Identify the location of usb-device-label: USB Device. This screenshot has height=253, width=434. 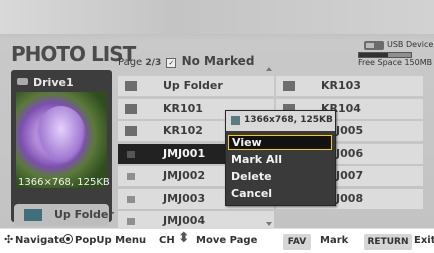
(410, 44).